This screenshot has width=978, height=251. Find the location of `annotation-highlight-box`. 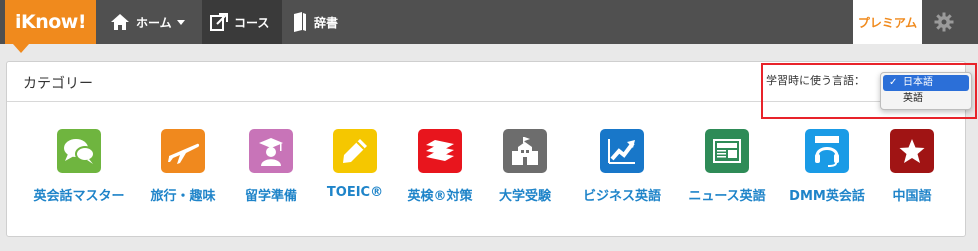

annotation-highlight-box is located at coordinates (869, 91).